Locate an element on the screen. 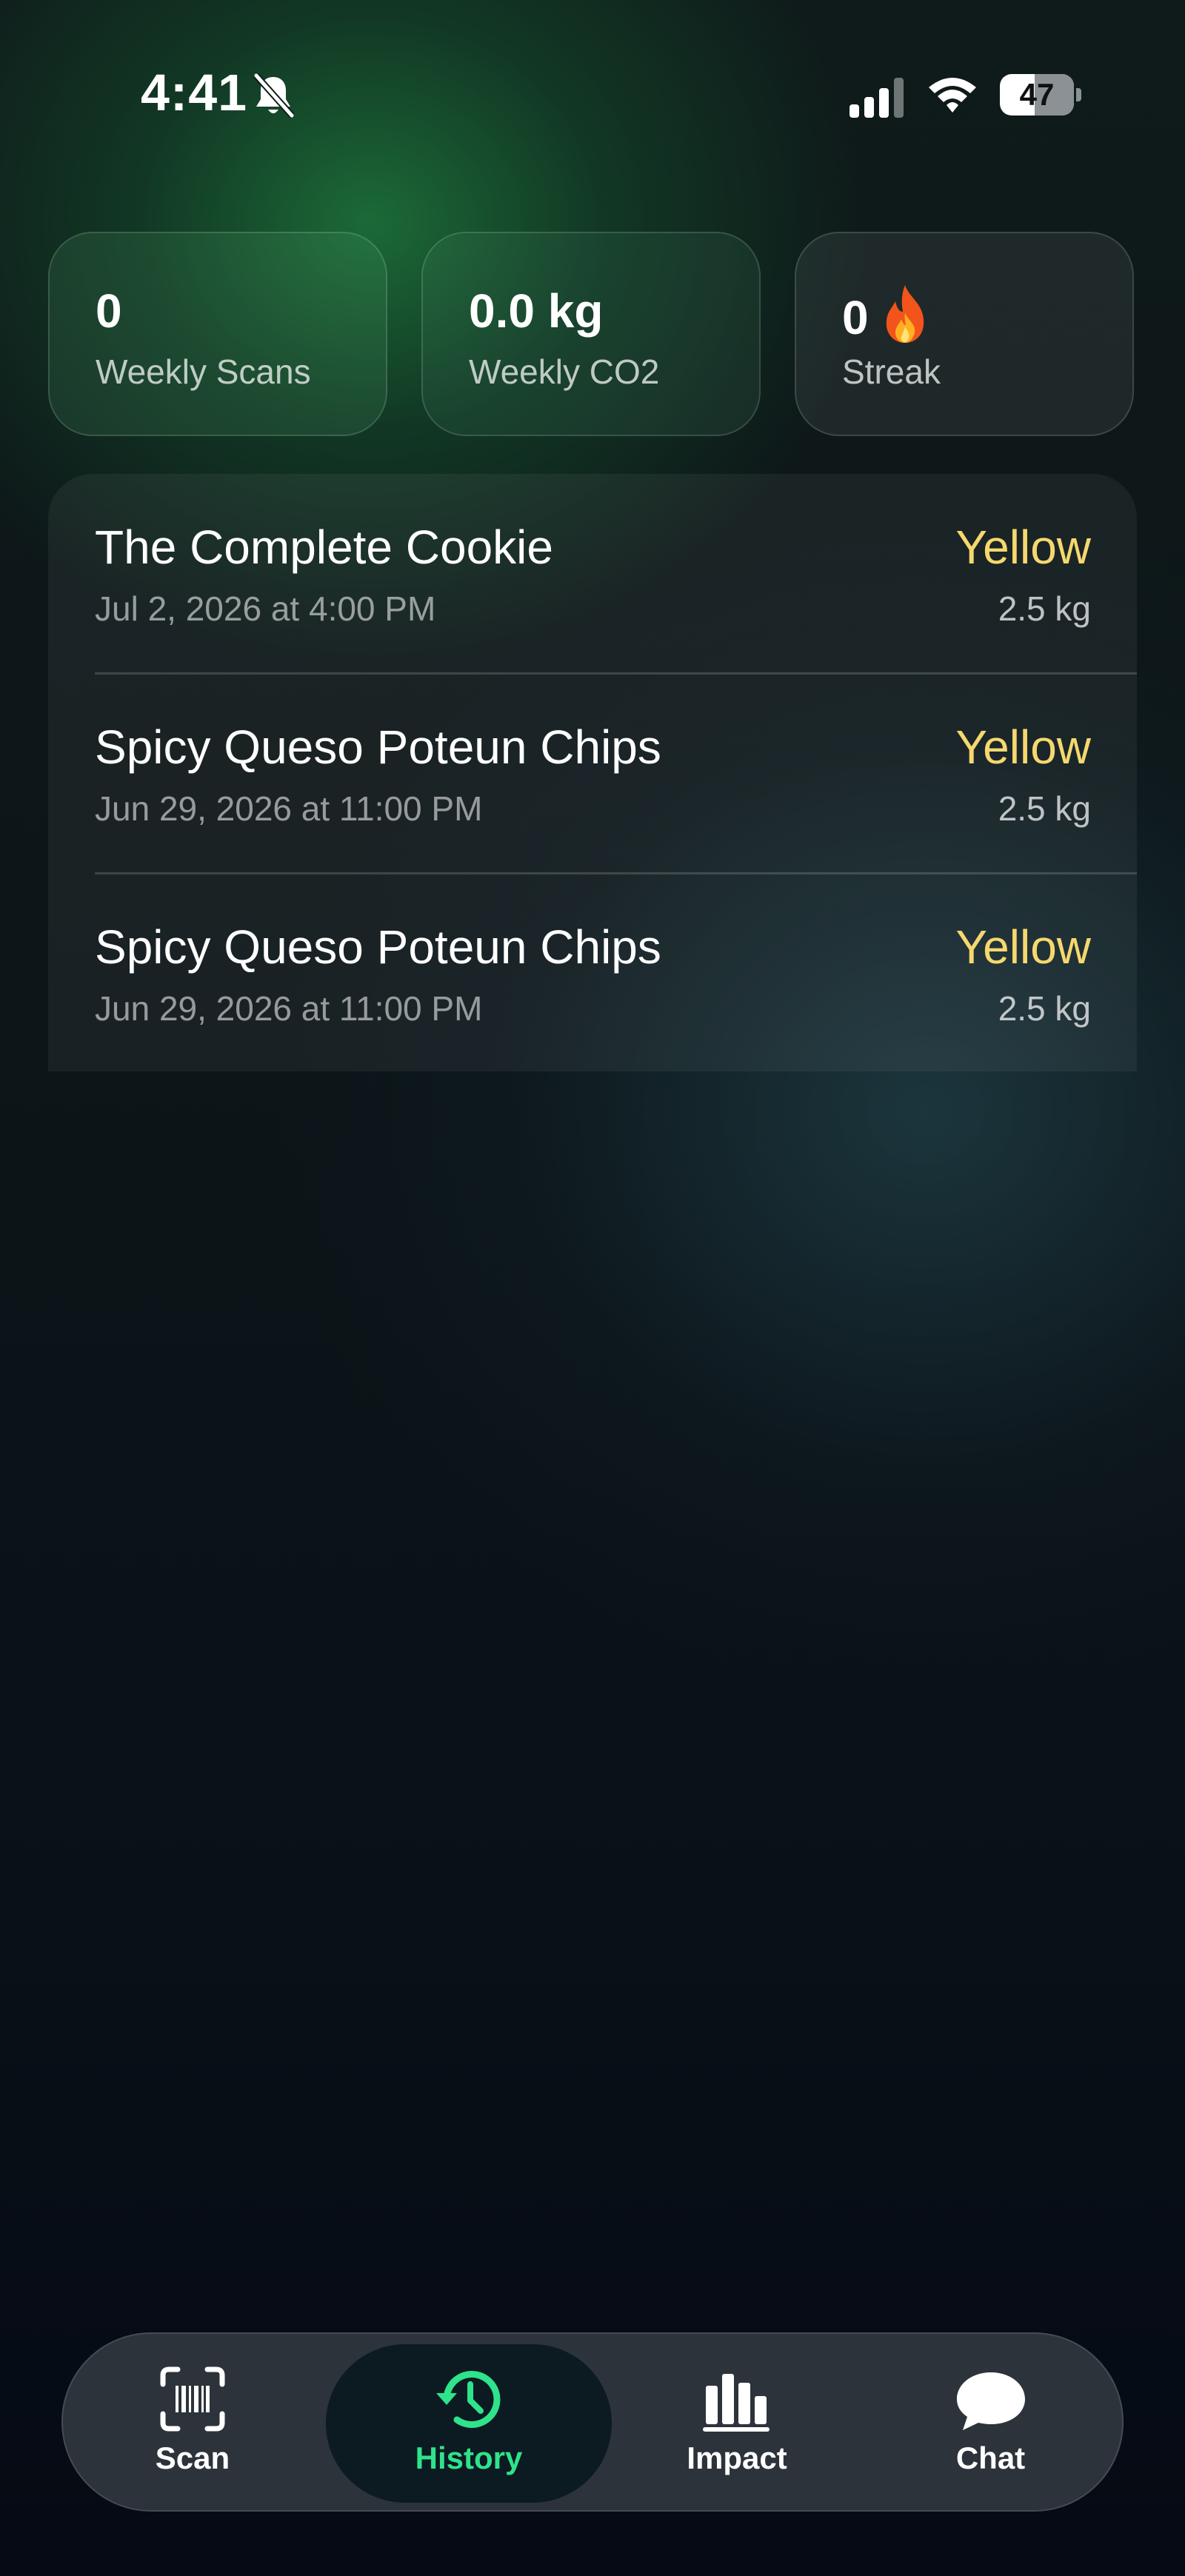 The width and height of the screenshot is (1185, 2576). bar-chart-icon is located at coordinates (736, 2403).